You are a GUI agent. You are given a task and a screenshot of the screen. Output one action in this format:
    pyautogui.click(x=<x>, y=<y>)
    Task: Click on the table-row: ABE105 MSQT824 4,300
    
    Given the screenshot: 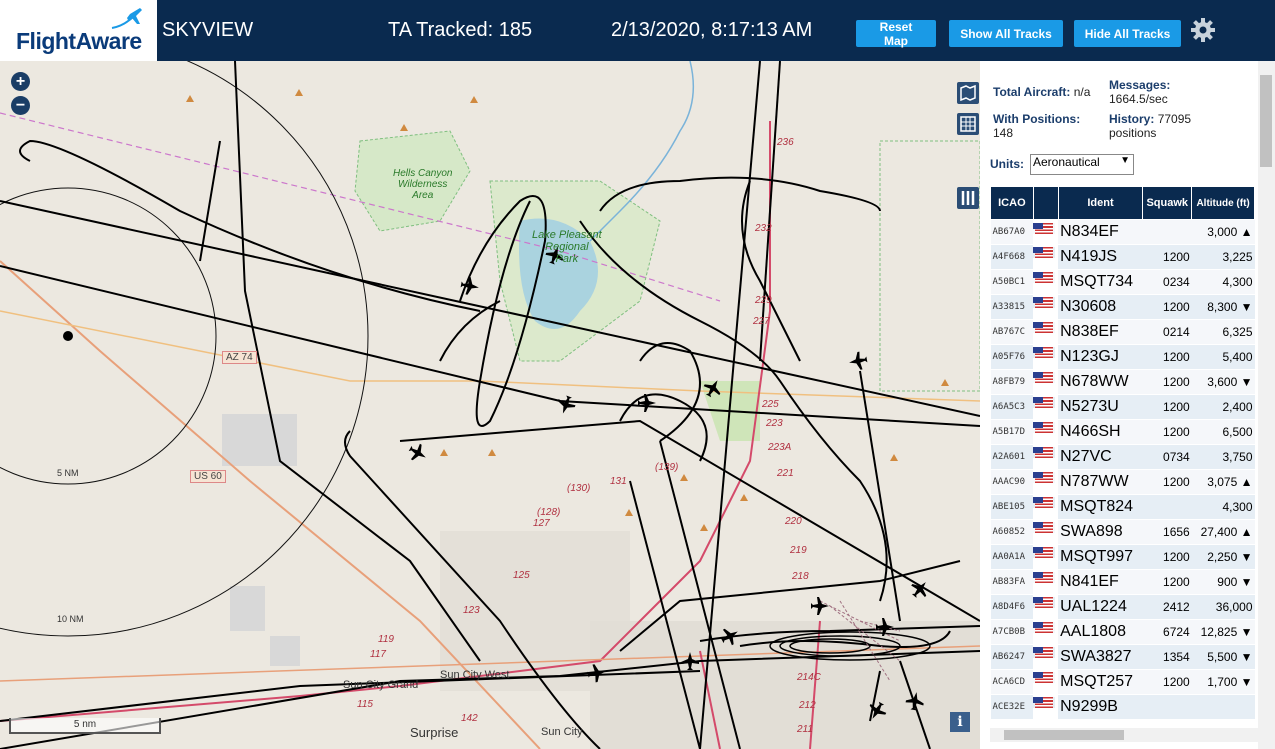 What is the action you would take?
    pyautogui.click(x=1122, y=507)
    